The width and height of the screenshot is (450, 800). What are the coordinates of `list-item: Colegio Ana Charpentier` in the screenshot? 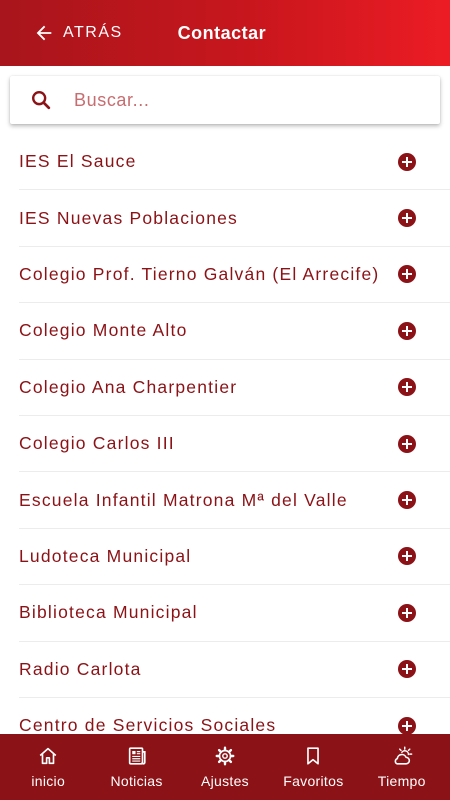 It's located at (234, 388).